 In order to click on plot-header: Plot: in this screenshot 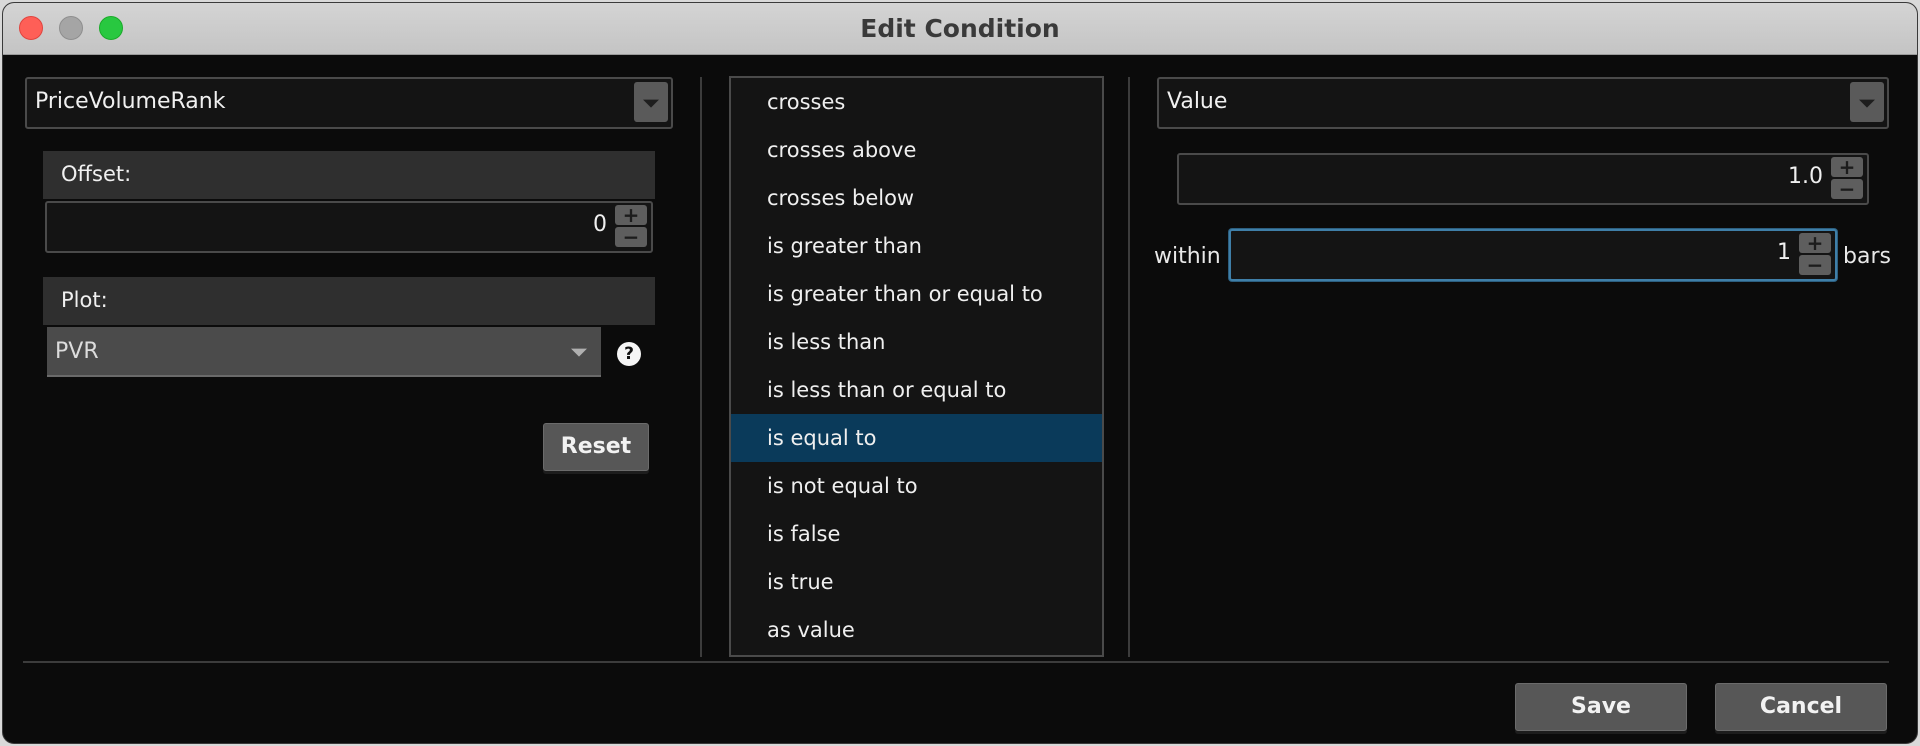, I will do `click(349, 301)`.